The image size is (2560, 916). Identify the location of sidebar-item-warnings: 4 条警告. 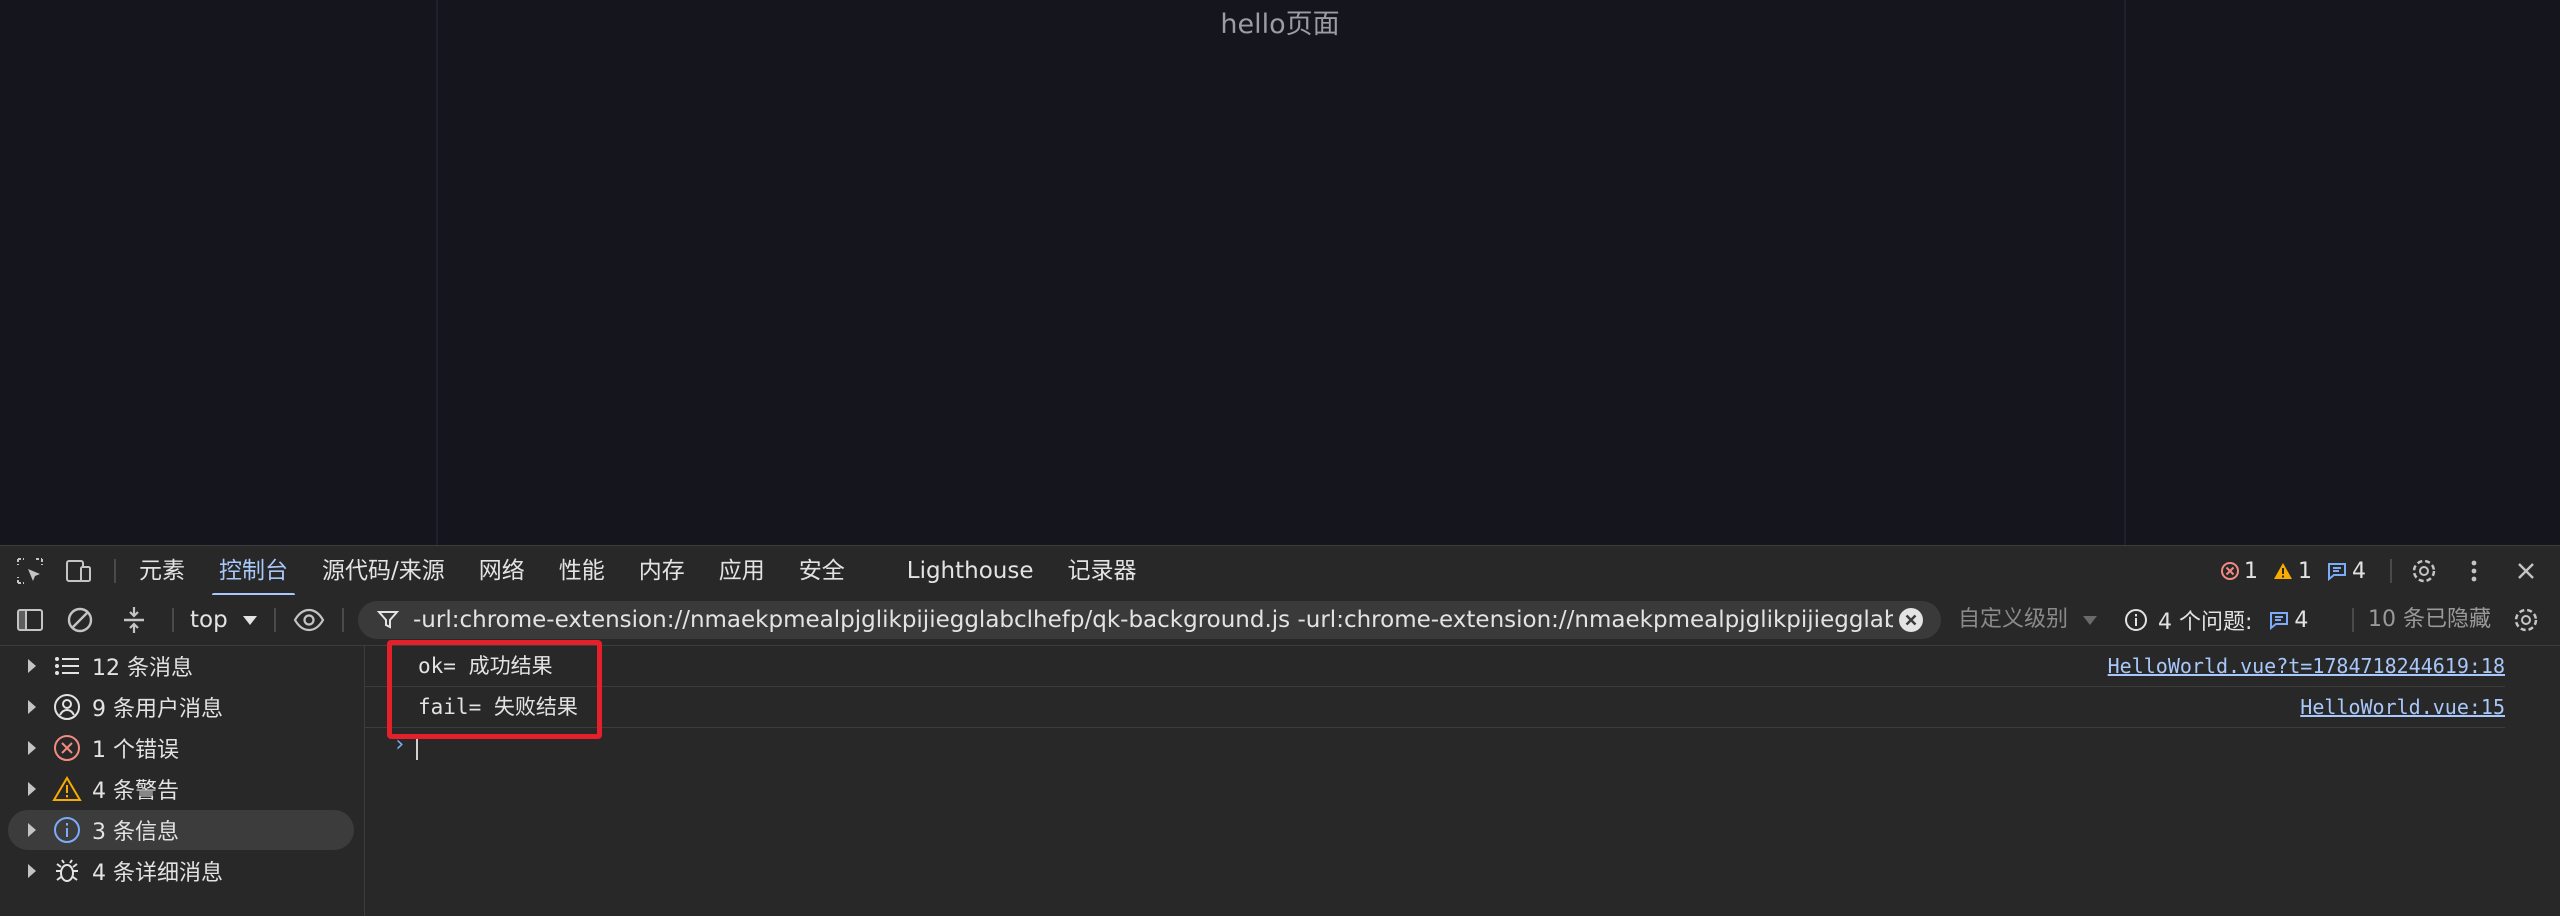
(181, 789).